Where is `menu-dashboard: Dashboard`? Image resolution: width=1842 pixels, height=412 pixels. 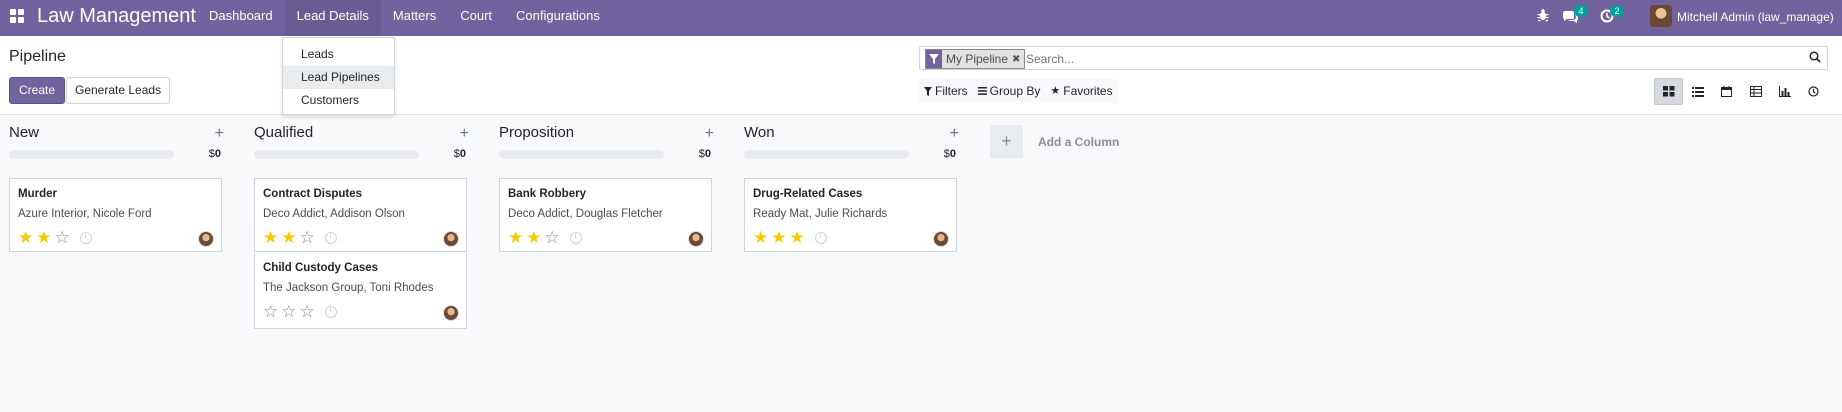 menu-dashboard: Dashboard is located at coordinates (241, 18).